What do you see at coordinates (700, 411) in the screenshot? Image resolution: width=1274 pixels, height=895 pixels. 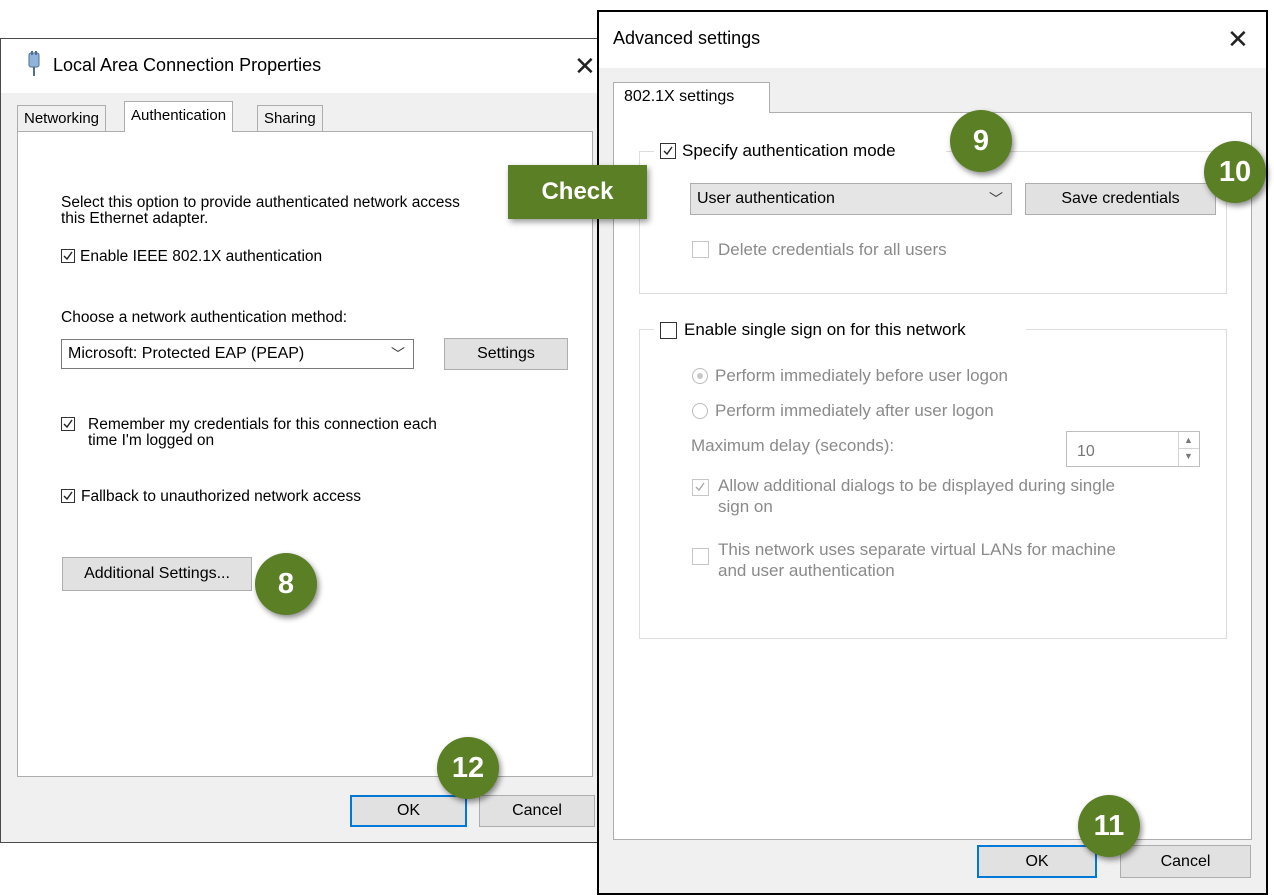 I see `perform-after-radio` at bounding box center [700, 411].